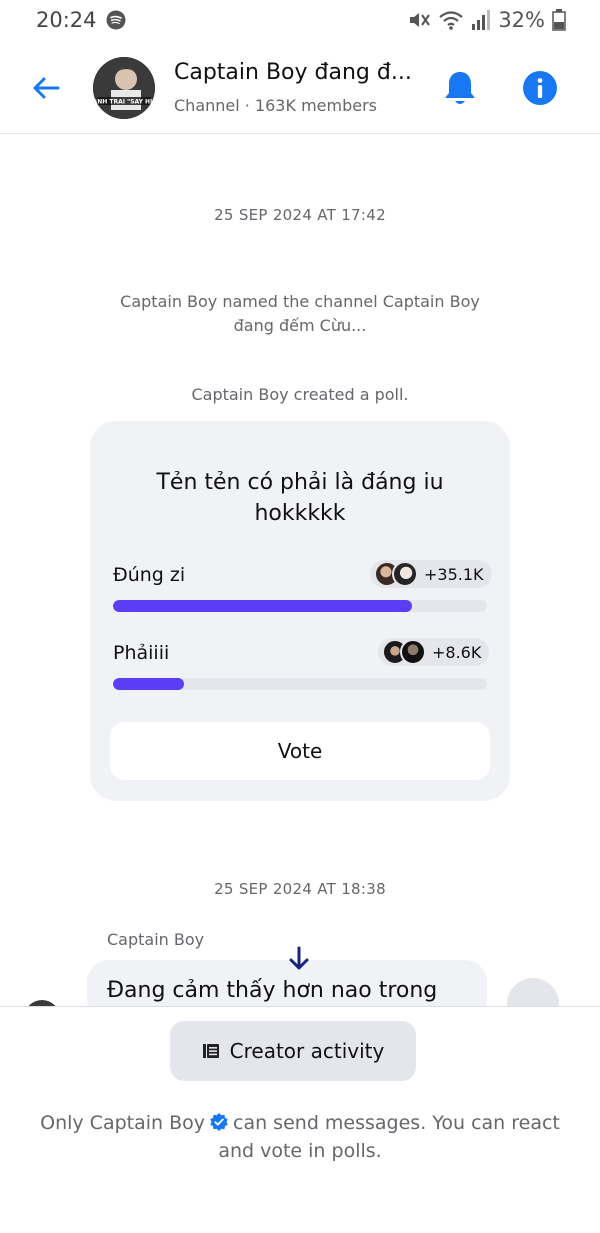  I want to click on timestamp: 25 SEP 2024 AT 18:38, so click(300, 889).